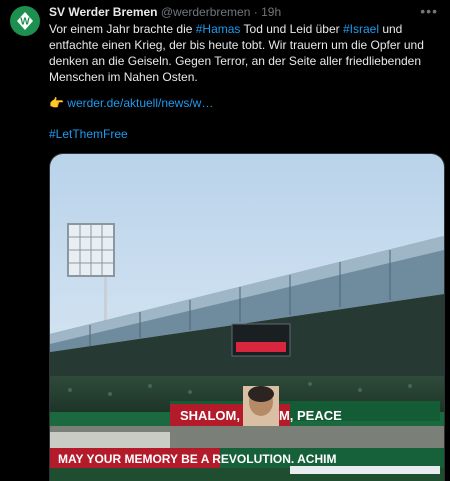 Image resolution: width=450 pixels, height=481 pixels. I want to click on tweet-text-part: Tod und Leid über, so click(291, 29).